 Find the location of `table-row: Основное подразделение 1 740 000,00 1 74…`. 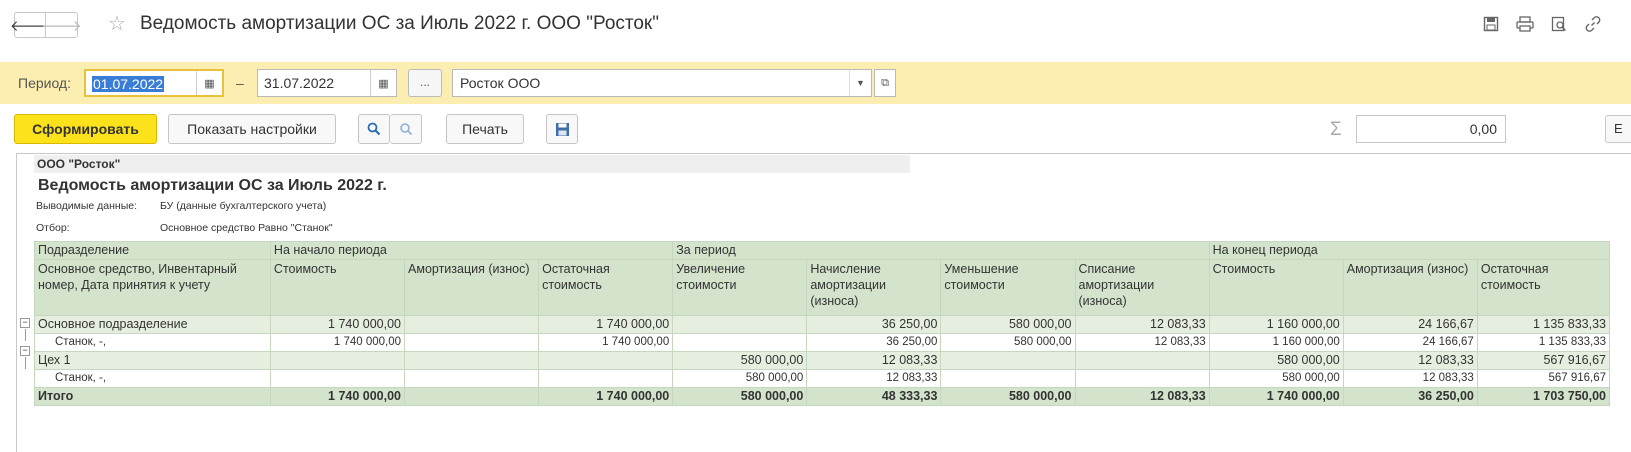

table-row: Основное подразделение 1 740 000,00 1 74… is located at coordinates (822, 324).